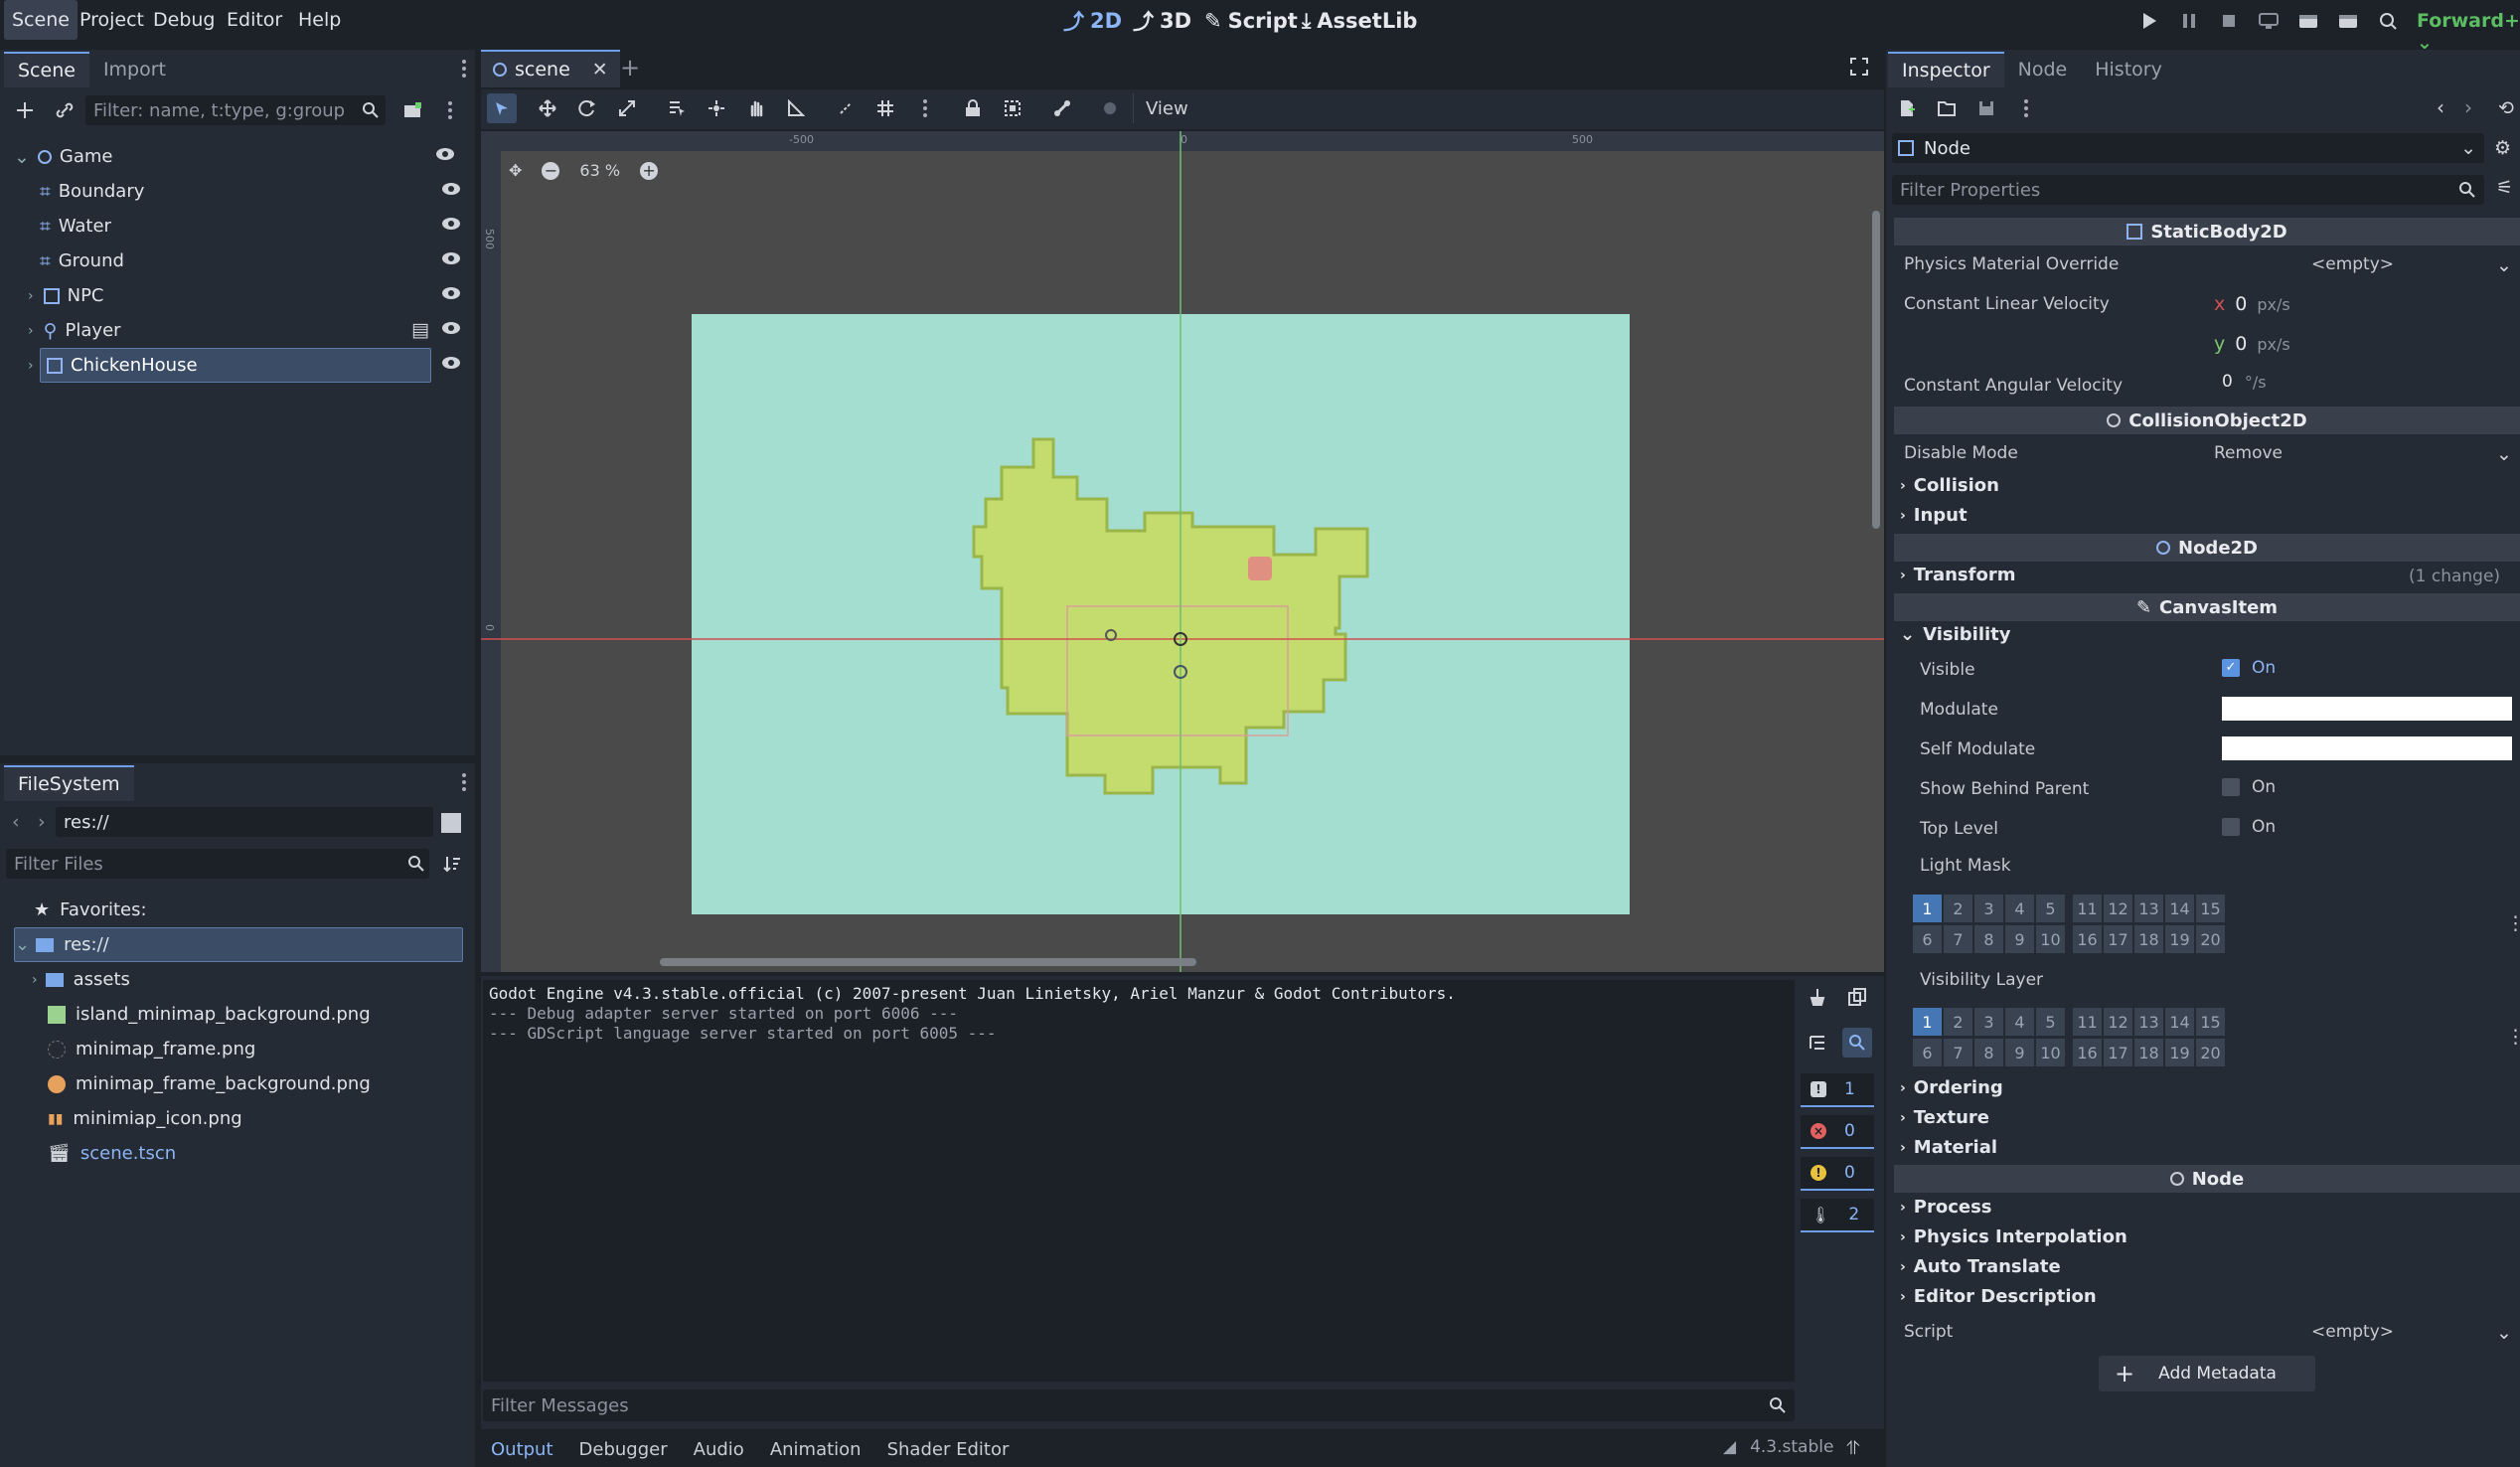 Image resolution: width=2520 pixels, height=1467 pixels. What do you see at coordinates (2043, 69) in the screenshot?
I see `tab-node: Node` at bounding box center [2043, 69].